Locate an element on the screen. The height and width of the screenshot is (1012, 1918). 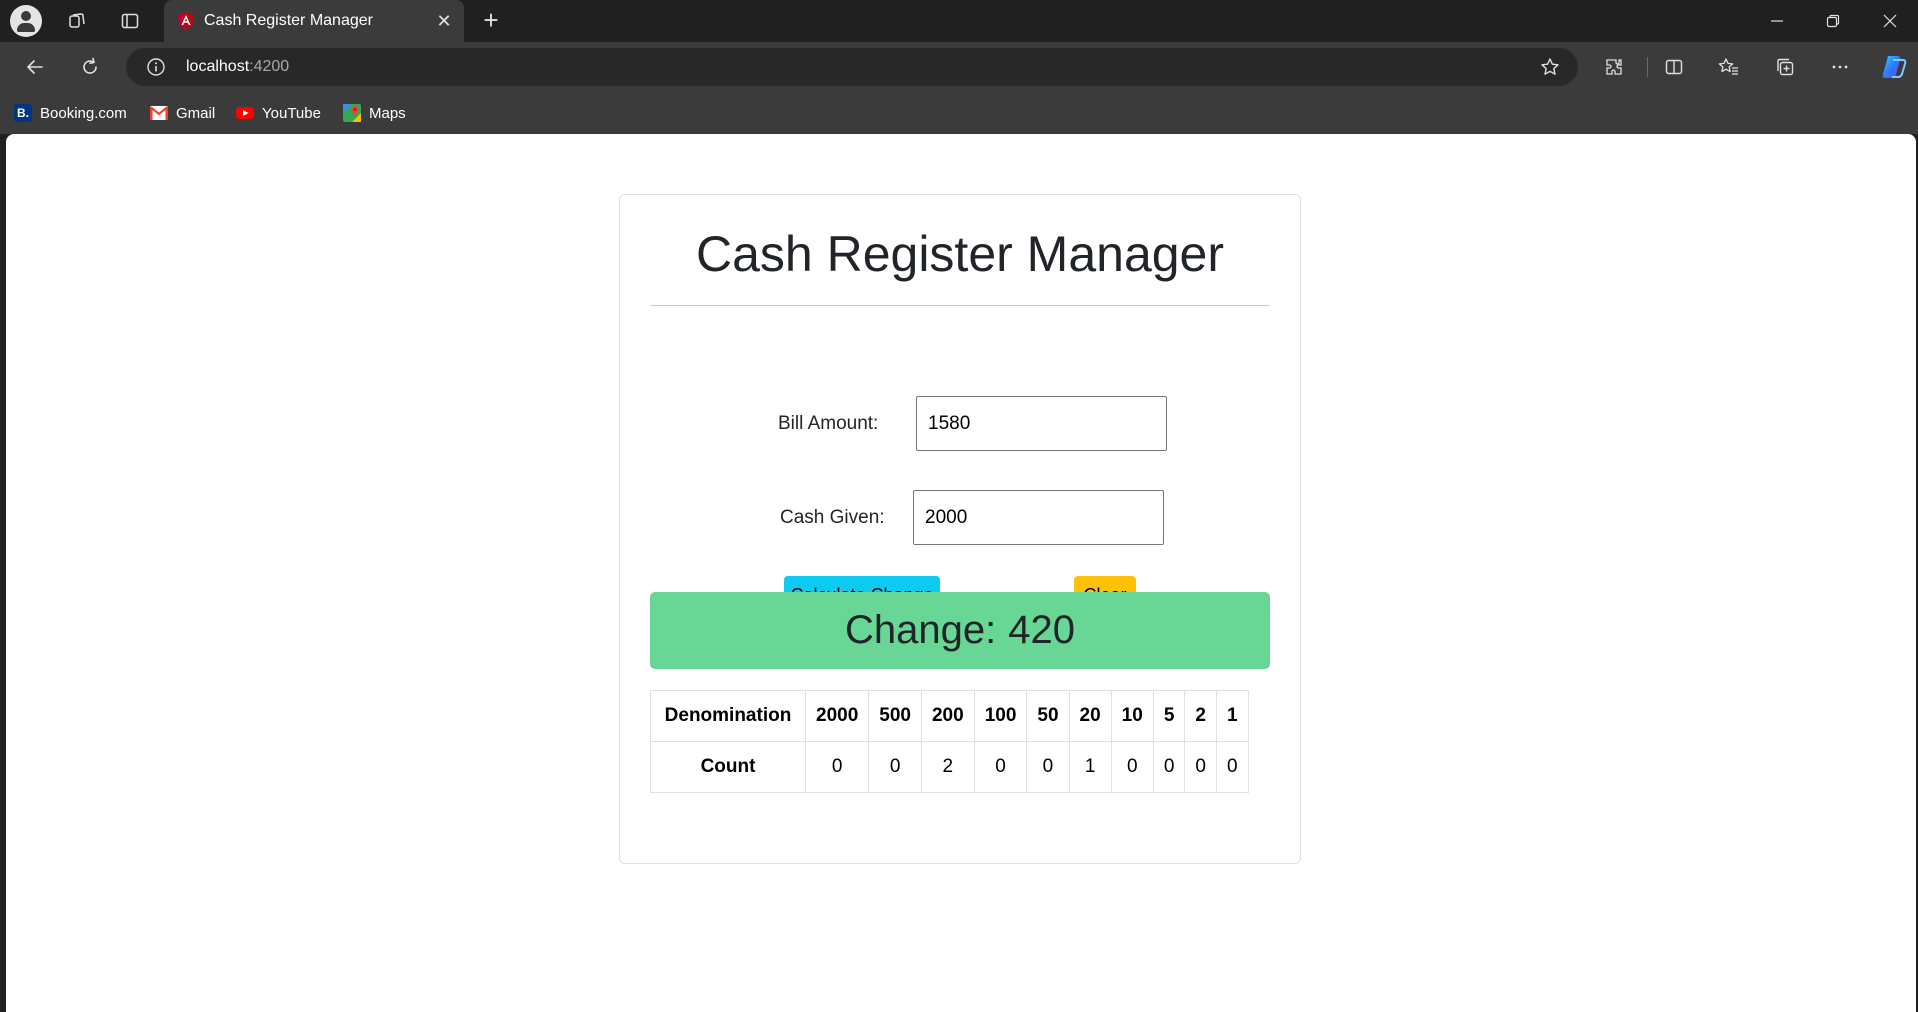
new-tab-icon: + is located at coordinates (491, 21).